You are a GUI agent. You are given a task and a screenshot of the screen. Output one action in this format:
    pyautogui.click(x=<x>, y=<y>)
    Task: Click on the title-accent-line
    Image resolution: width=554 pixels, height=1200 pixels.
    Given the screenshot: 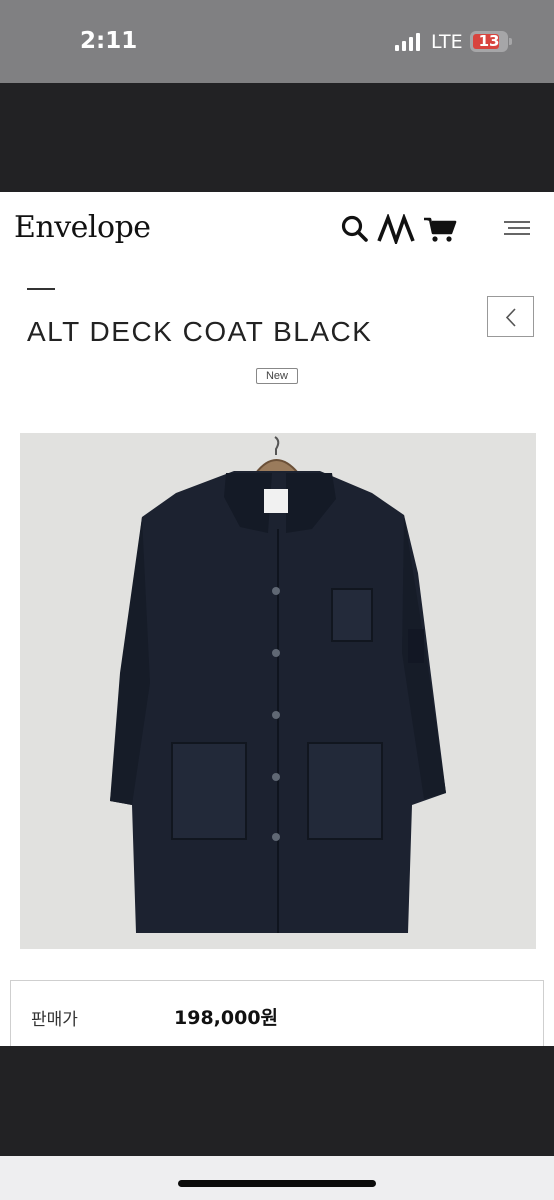 What is the action you would take?
    pyautogui.click(x=41, y=289)
    